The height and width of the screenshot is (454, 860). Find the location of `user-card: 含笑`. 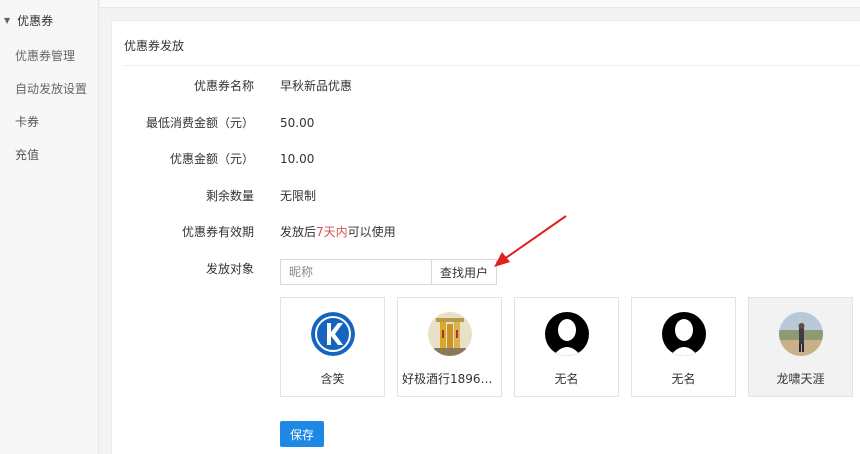

user-card: 含笑 is located at coordinates (332, 347).